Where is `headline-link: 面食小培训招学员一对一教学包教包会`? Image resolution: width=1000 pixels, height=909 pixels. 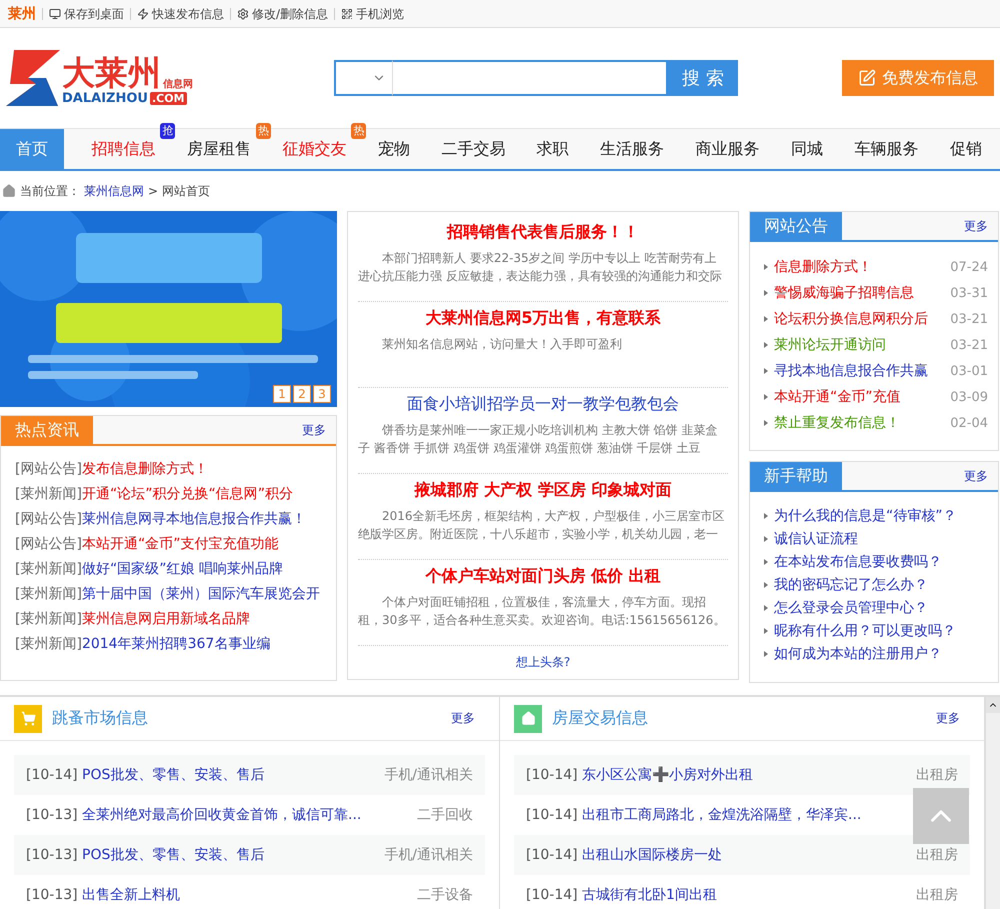 headline-link: 面食小培训招学员一对一教学包教包会 is located at coordinates (543, 404).